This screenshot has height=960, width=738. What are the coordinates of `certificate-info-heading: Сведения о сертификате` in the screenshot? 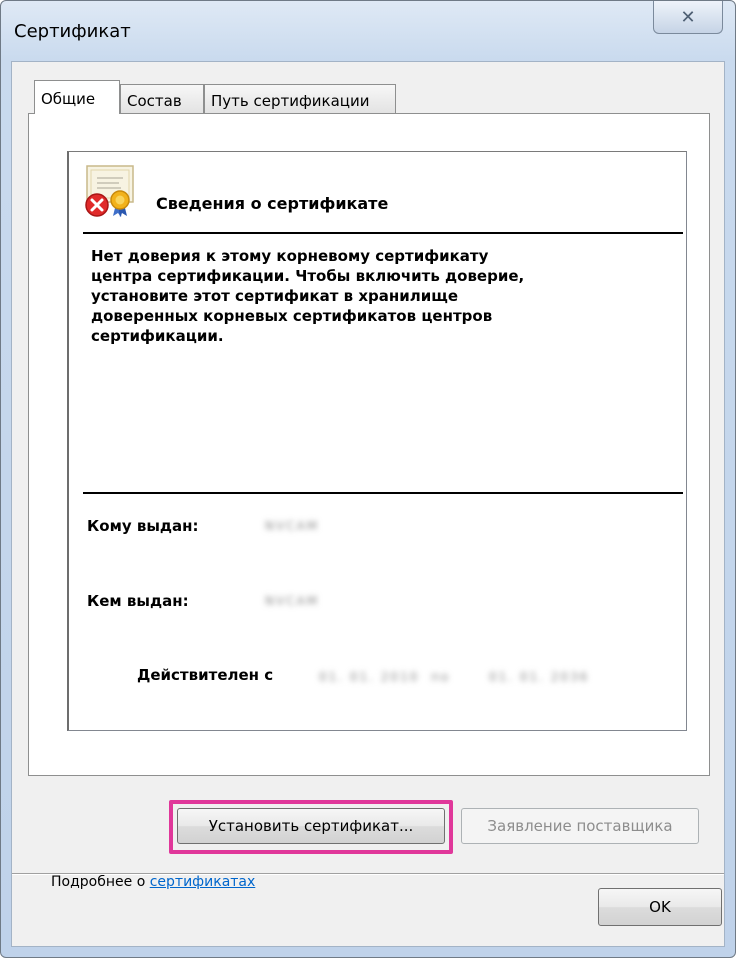 It's located at (272, 203).